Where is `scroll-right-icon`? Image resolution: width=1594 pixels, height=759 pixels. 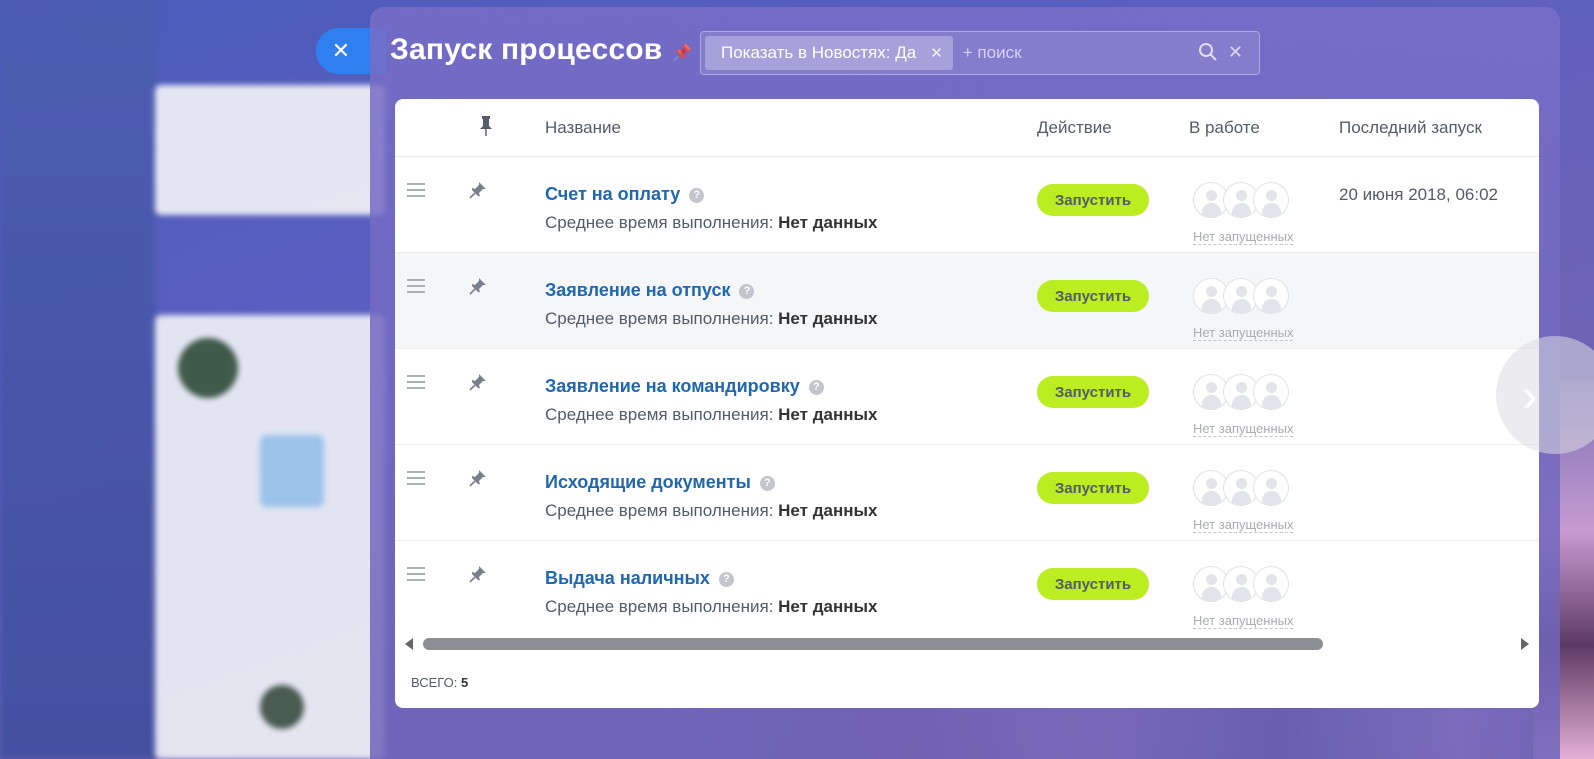
scroll-right-icon is located at coordinates (1525, 644).